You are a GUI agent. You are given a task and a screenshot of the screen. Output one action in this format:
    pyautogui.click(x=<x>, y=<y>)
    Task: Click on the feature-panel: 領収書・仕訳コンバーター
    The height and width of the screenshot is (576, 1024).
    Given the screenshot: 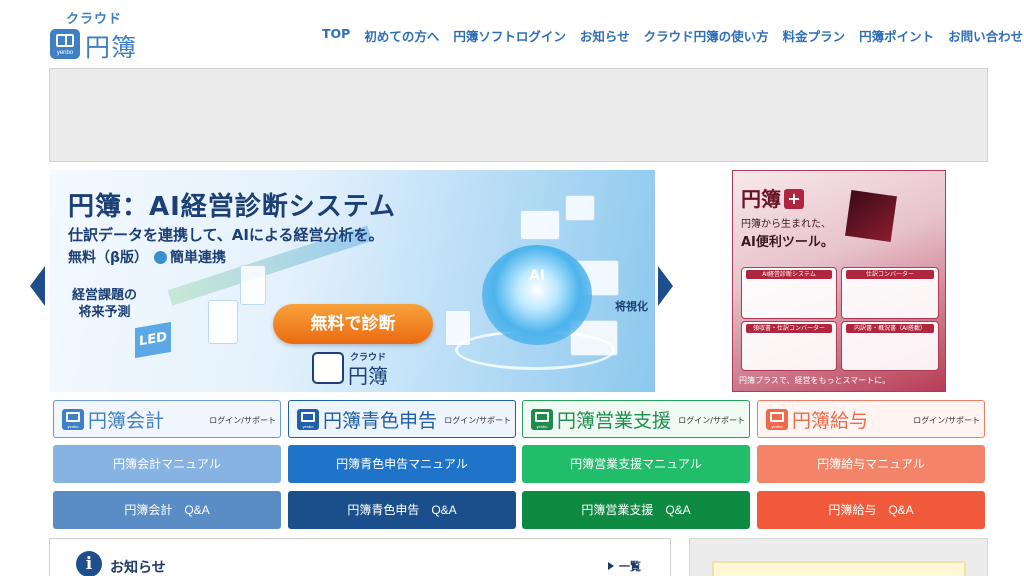 What is the action you would take?
    pyautogui.click(x=789, y=346)
    